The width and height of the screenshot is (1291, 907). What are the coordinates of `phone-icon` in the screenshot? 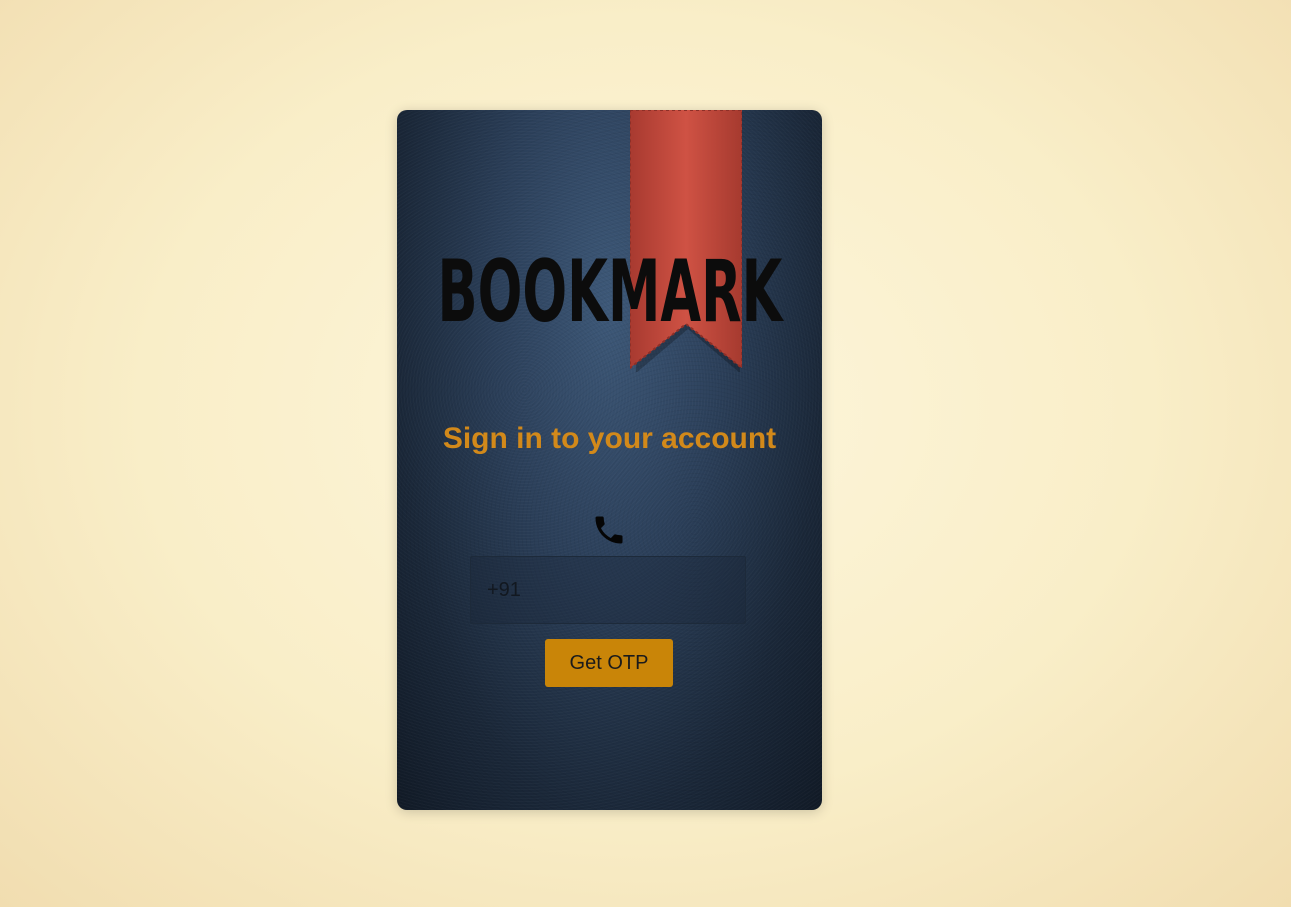 It's located at (609, 530).